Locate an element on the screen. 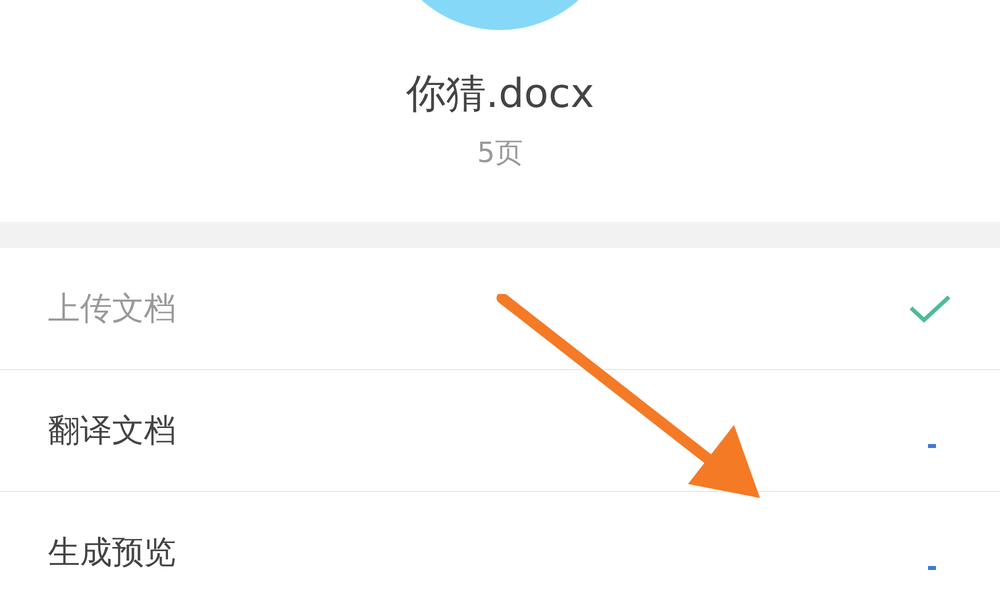 This screenshot has width=1000, height=616. step-label: 上传文档 is located at coordinates (112, 308).